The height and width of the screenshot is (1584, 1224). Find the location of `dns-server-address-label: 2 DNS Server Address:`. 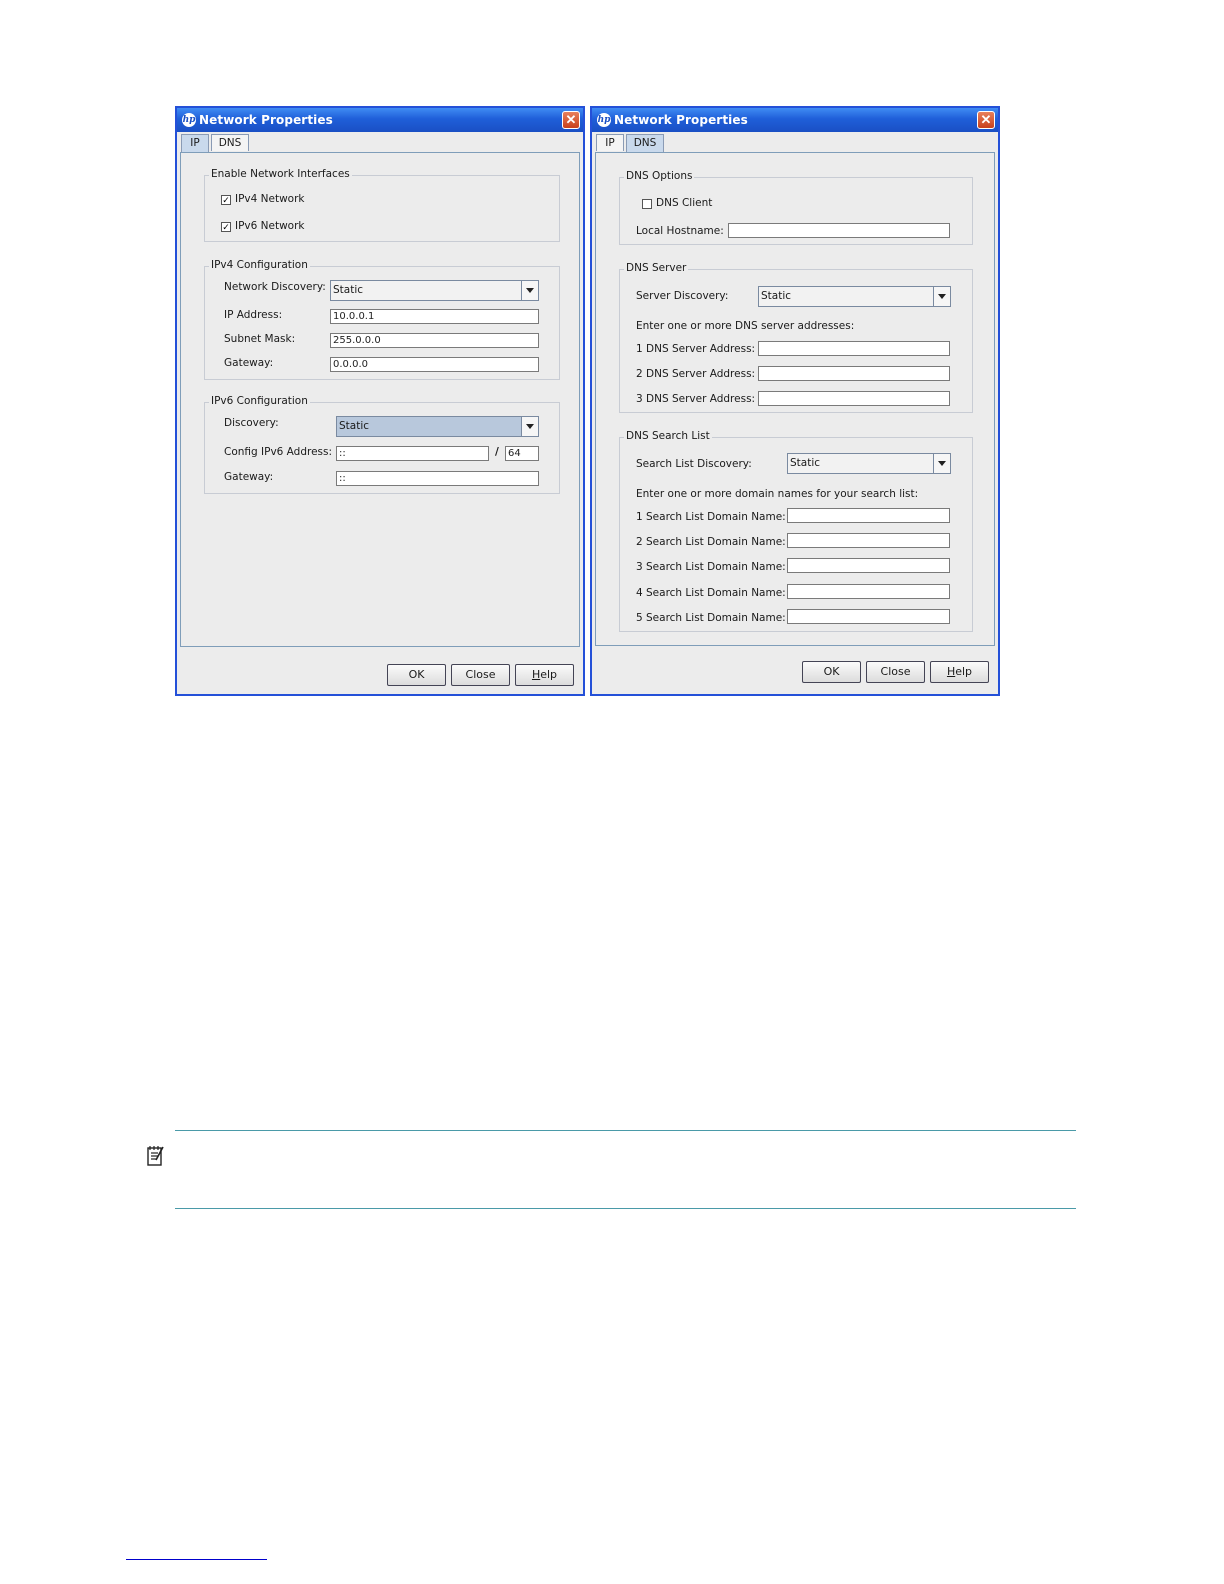

dns-server-address-label: 2 DNS Server Address: is located at coordinates (696, 374).